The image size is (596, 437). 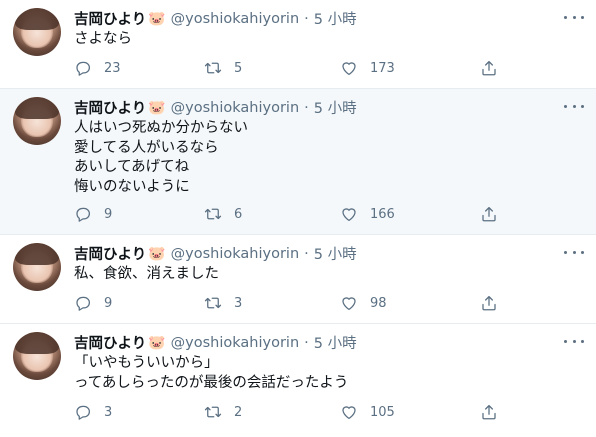 What do you see at coordinates (367, 412) in the screenshot?
I see `like-button: 105` at bounding box center [367, 412].